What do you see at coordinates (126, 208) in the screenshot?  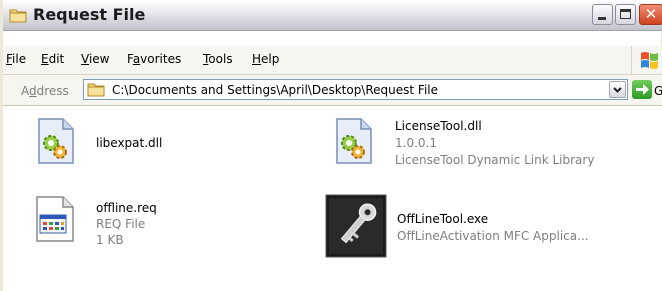 I see `file-name: offline.req` at bounding box center [126, 208].